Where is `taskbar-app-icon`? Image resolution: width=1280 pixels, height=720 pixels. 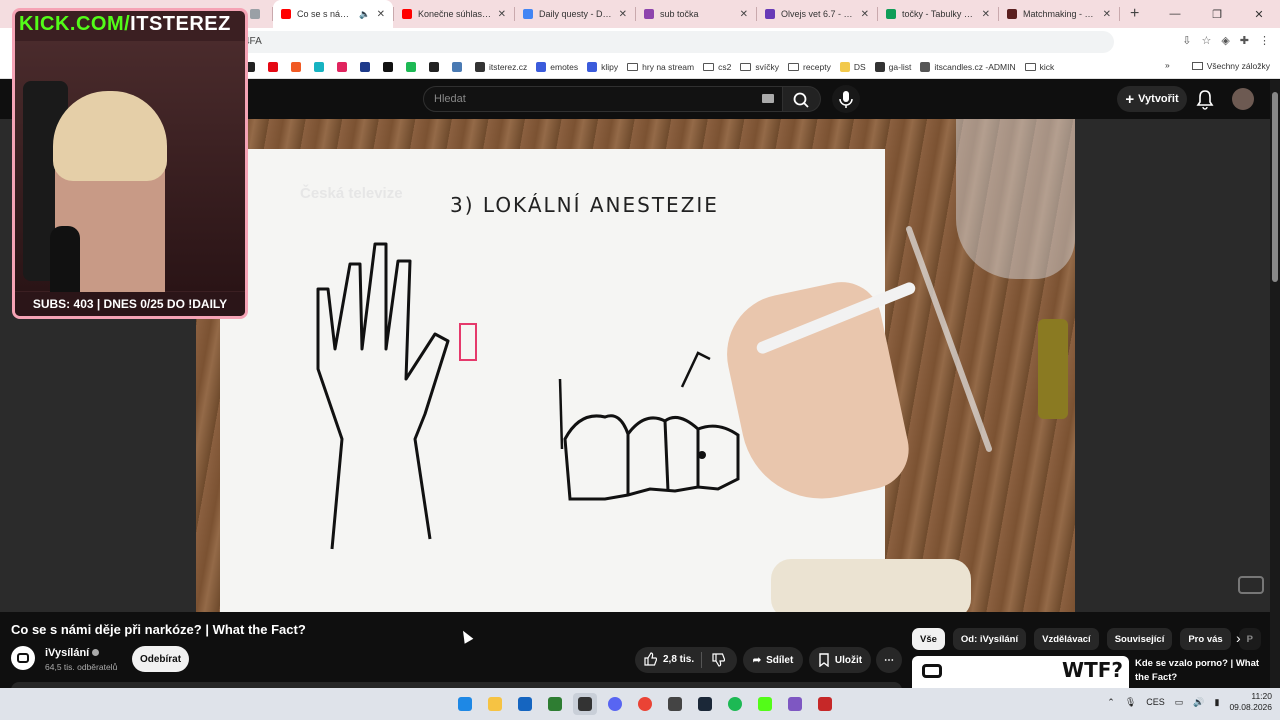
taskbar-app-icon is located at coordinates (675, 704).